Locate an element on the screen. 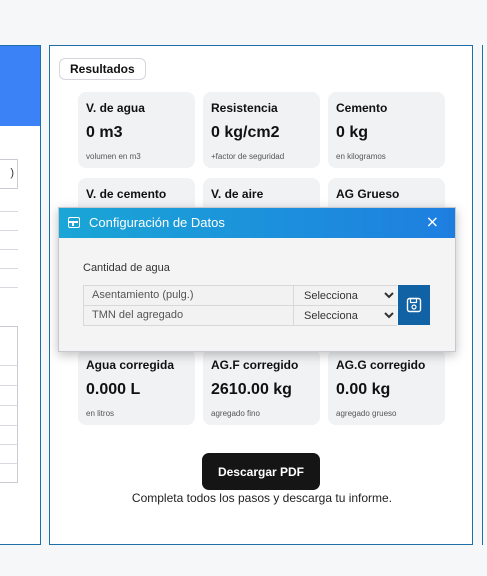  result-card-corrected-water: Agua corregida 0.000 L en litros is located at coordinates (136, 387).